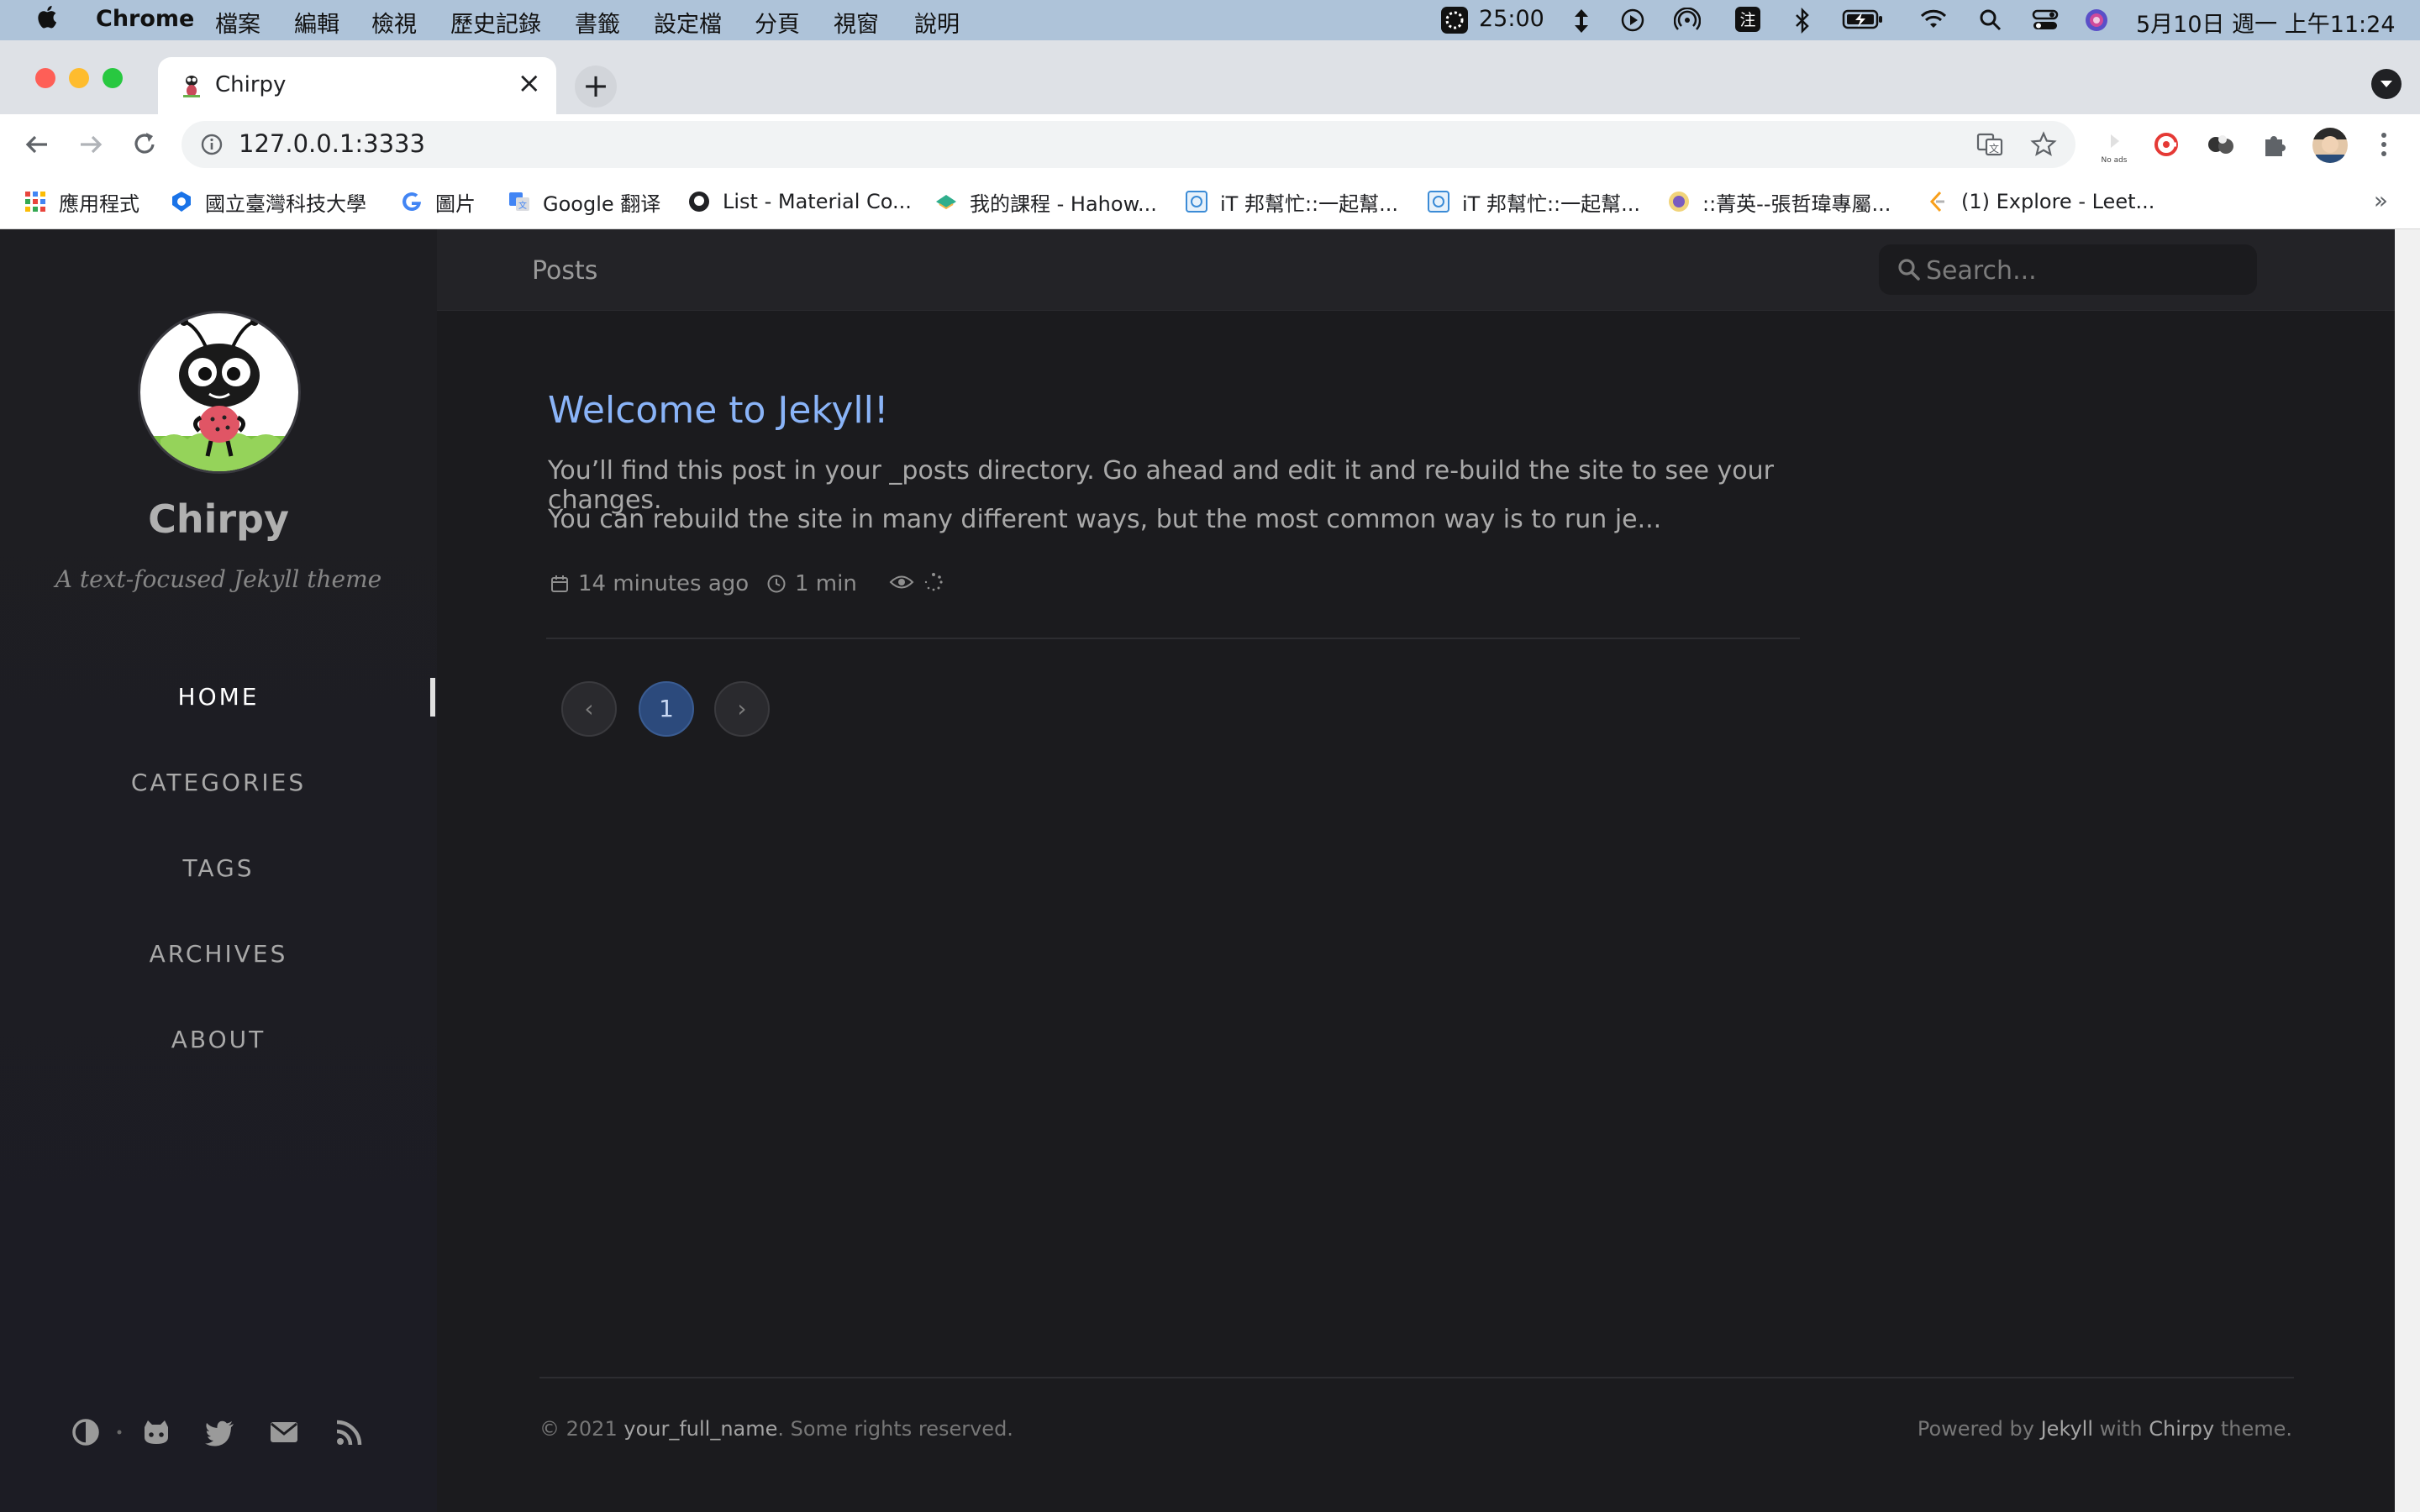 This screenshot has height=1512, width=2420. Describe the element at coordinates (596, 87) in the screenshot. I see `new-tab-button: +` at that location.